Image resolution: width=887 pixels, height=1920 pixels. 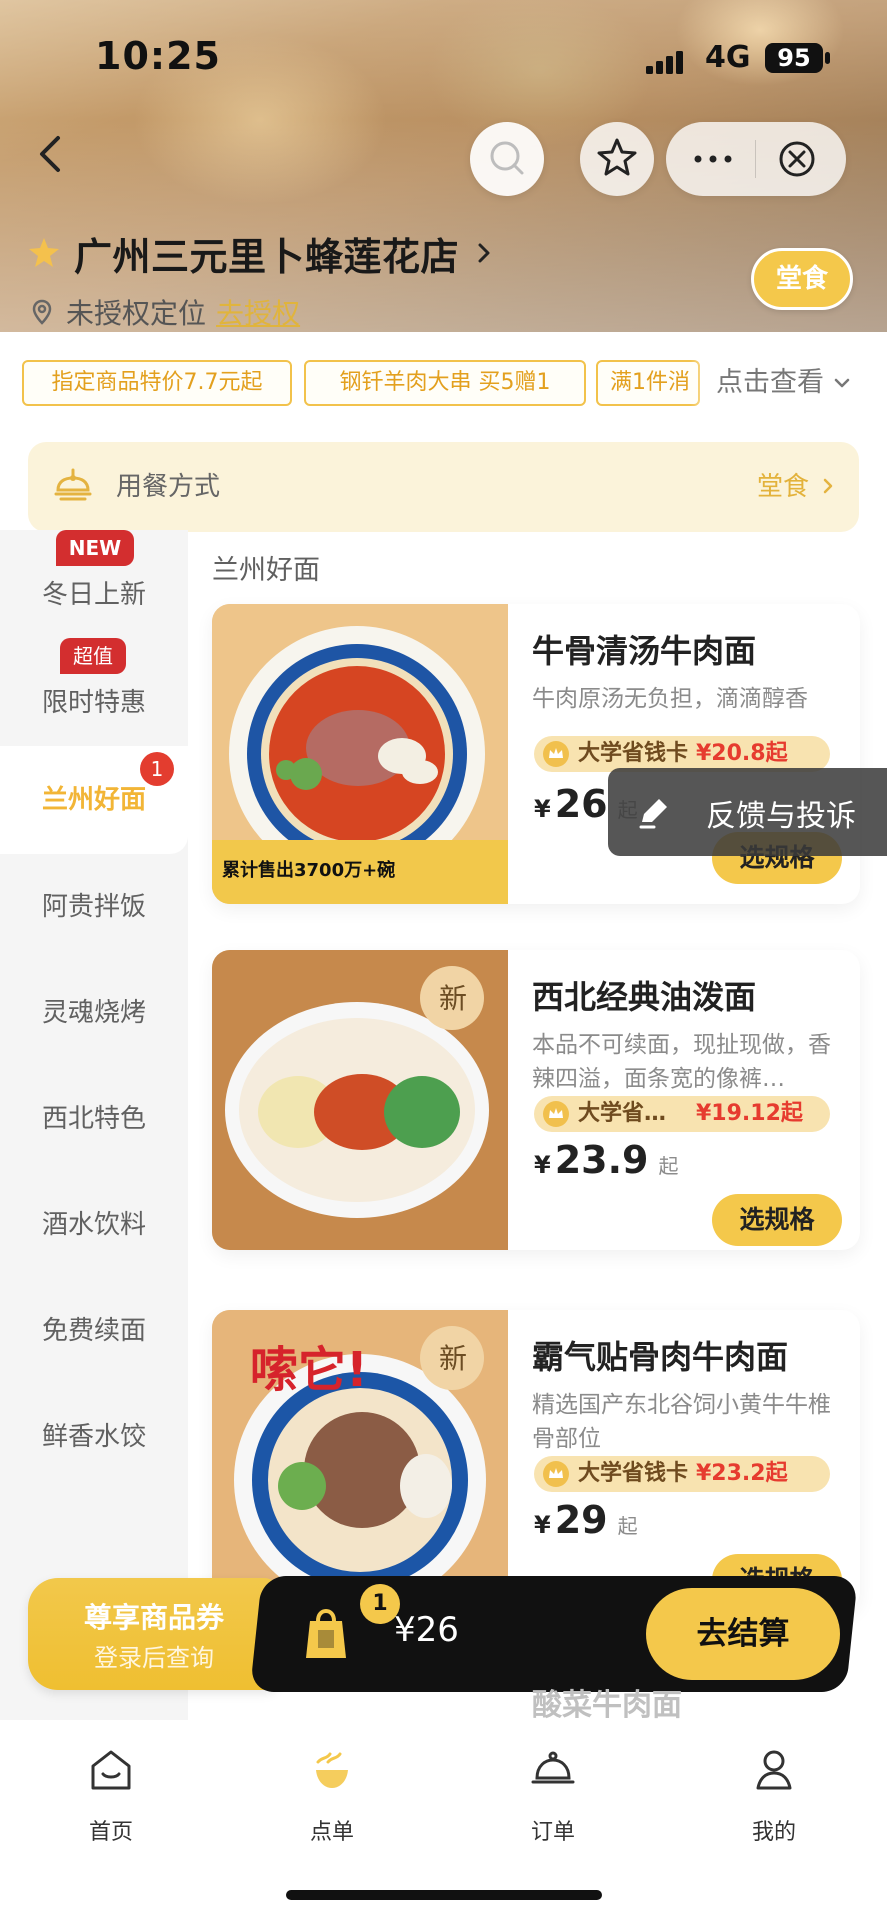 I want to click on sidebar-item-drinks: 酒水饮料, so click(x=94, y=1225).